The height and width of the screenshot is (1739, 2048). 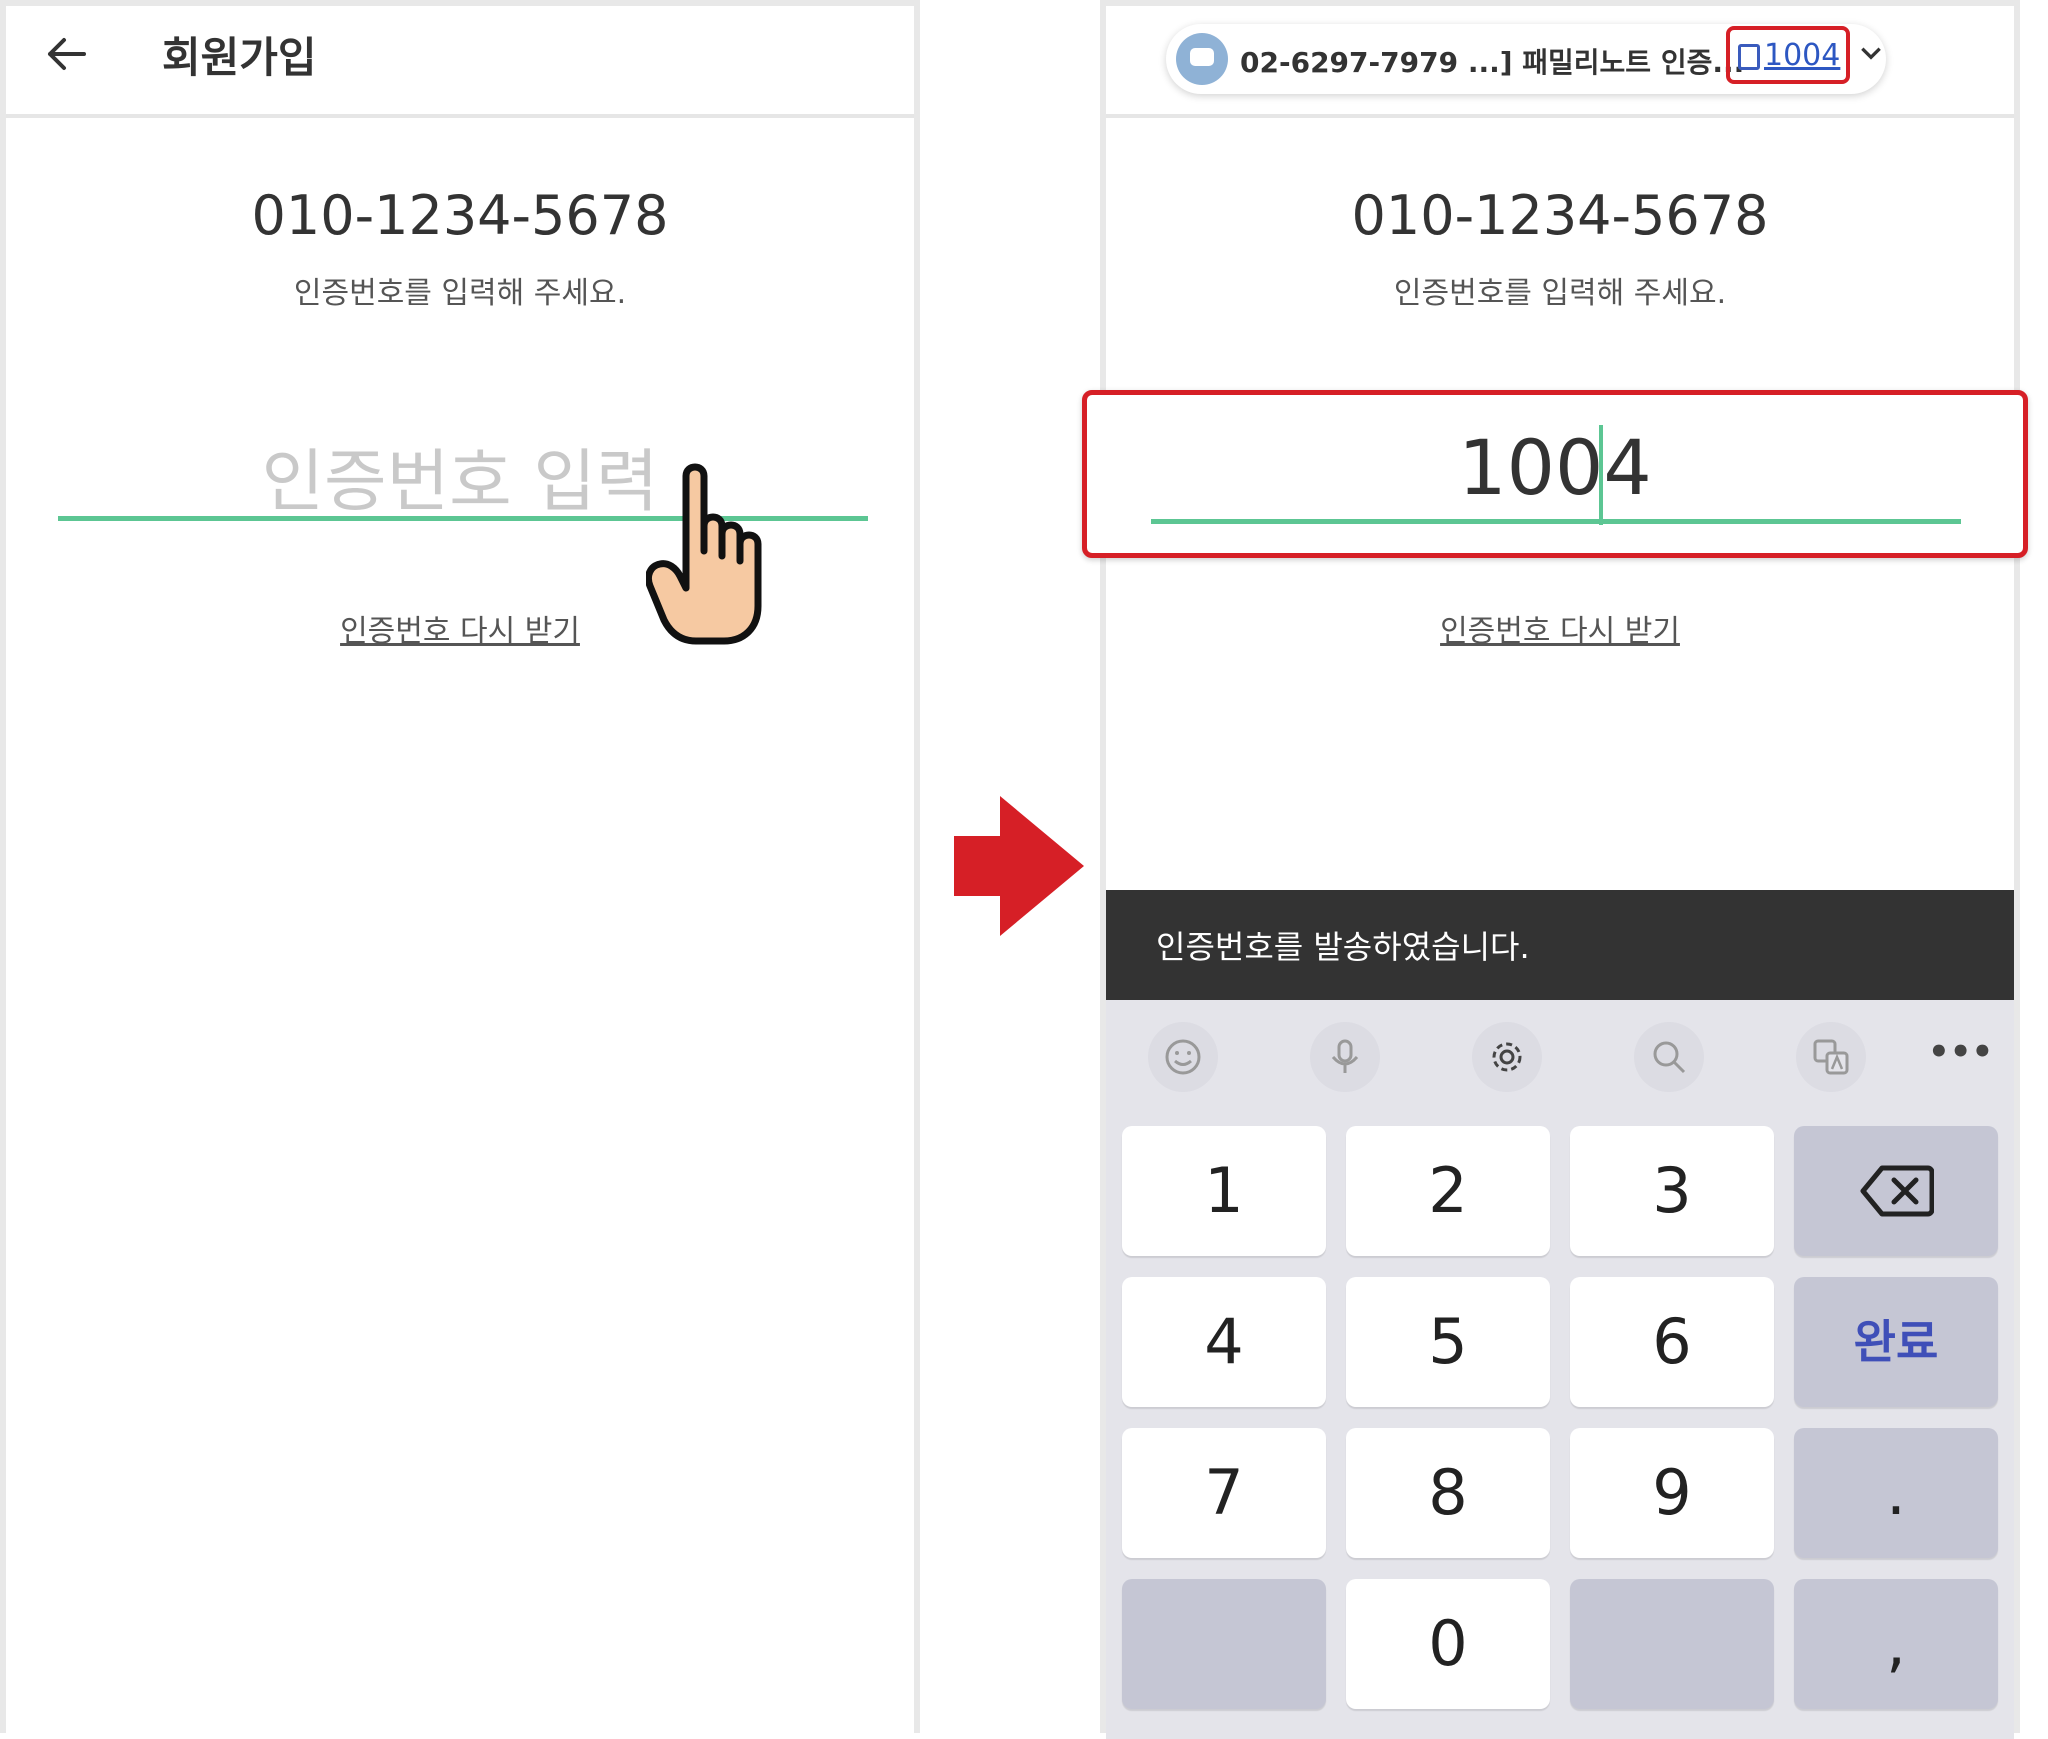 What do you see at coordinates (1871, 53) in the screenshot?
I see `chevron-down-icon` at bounding box center [1871, 53].